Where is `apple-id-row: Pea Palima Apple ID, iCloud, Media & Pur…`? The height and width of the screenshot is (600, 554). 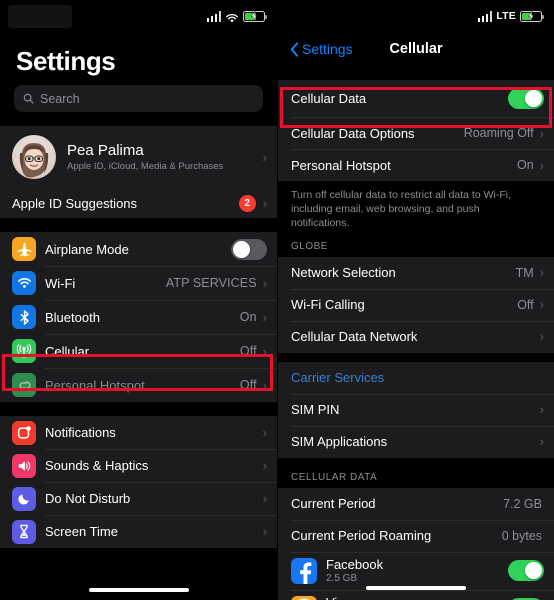 apple-id-row: Pea Palima Apple ID, iCloud, Media & Pur… is located at coordinates (138, 157).